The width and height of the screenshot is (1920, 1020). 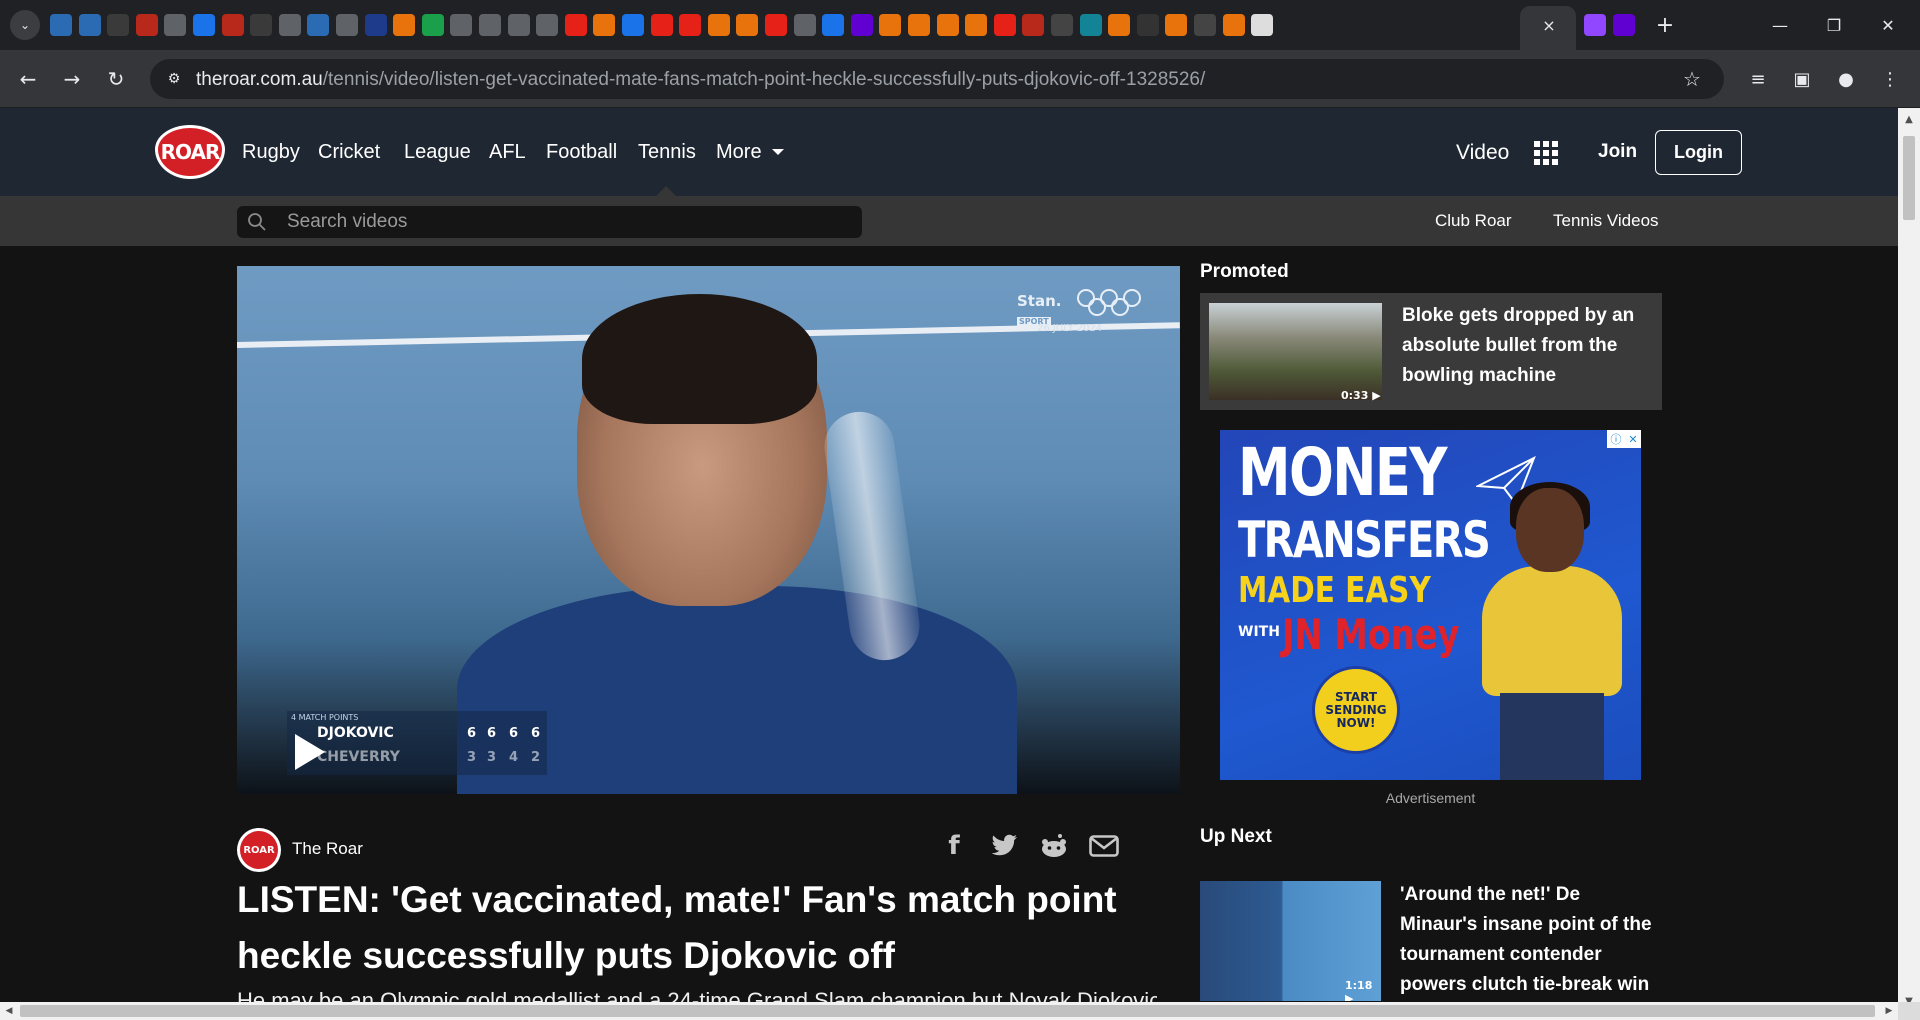 I want to click on s-tab-icon, so click(x=1090, y=25).